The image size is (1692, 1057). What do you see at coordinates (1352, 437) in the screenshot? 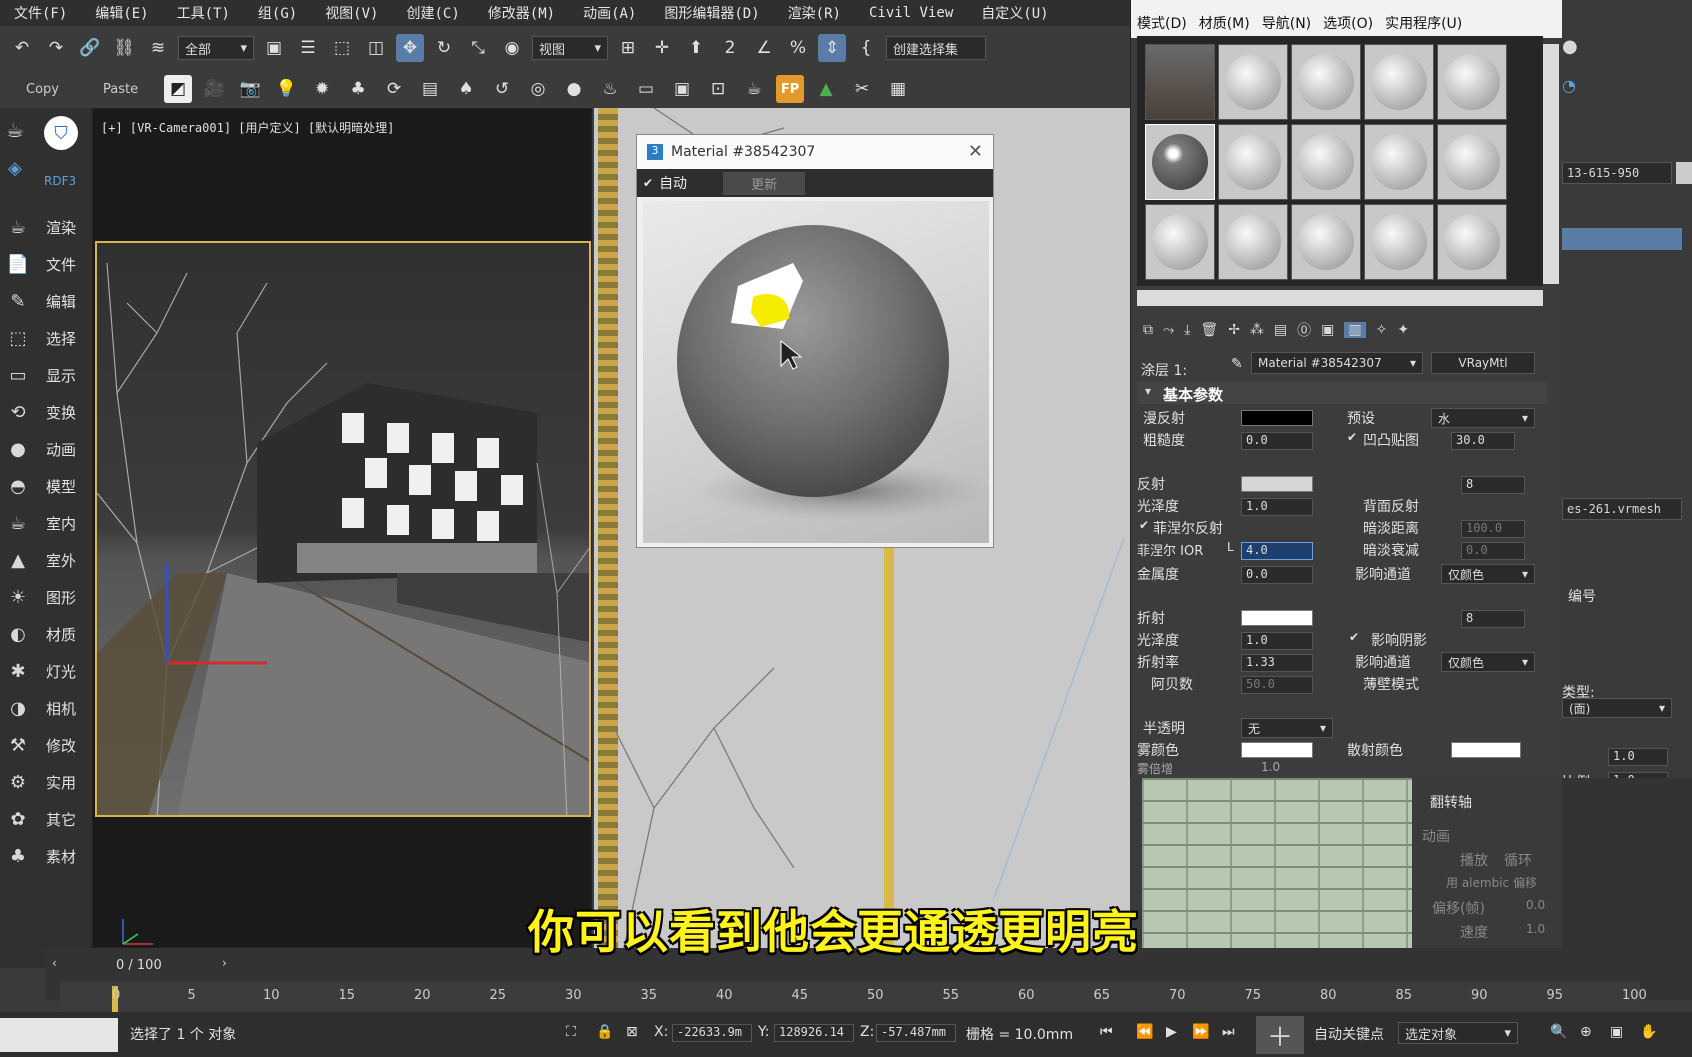
I see `bump-checkbox: ✔` at bounding box center [1352, 437].